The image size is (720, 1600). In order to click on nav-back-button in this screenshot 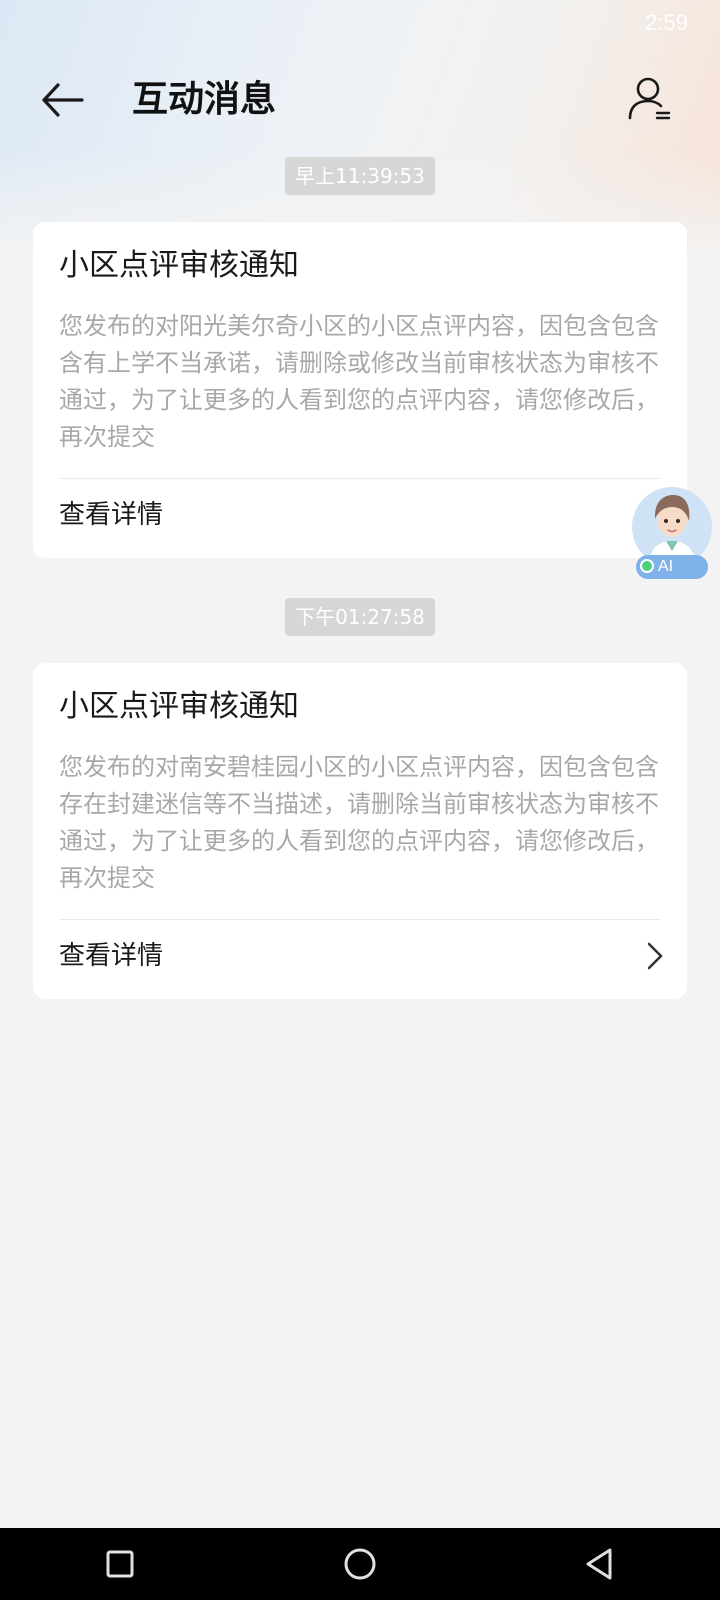, I will do `click(600, 1564)`.